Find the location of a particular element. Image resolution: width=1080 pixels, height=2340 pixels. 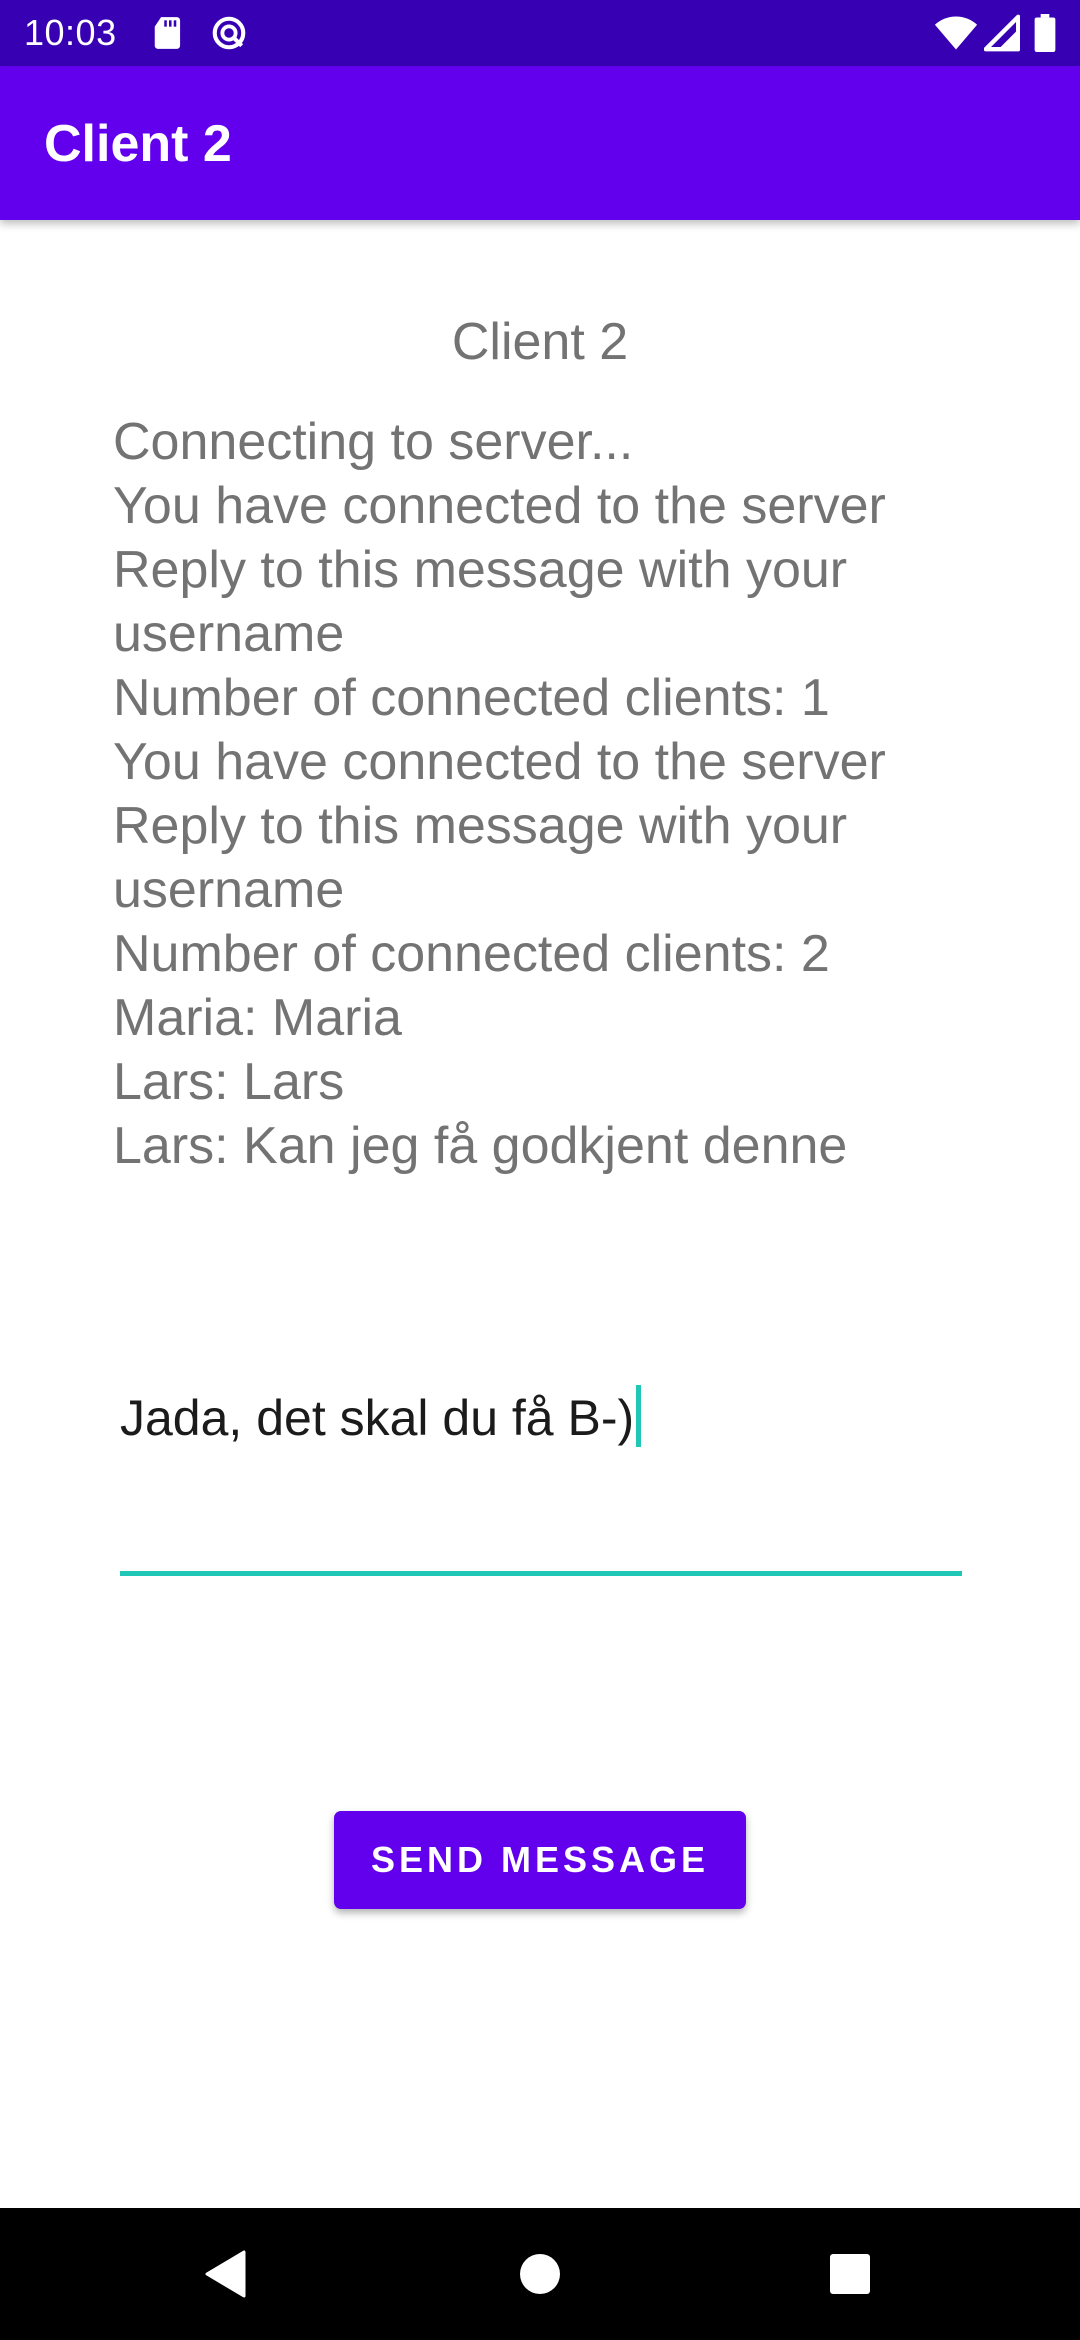

input-underline is located at coordinates (541, 1573).